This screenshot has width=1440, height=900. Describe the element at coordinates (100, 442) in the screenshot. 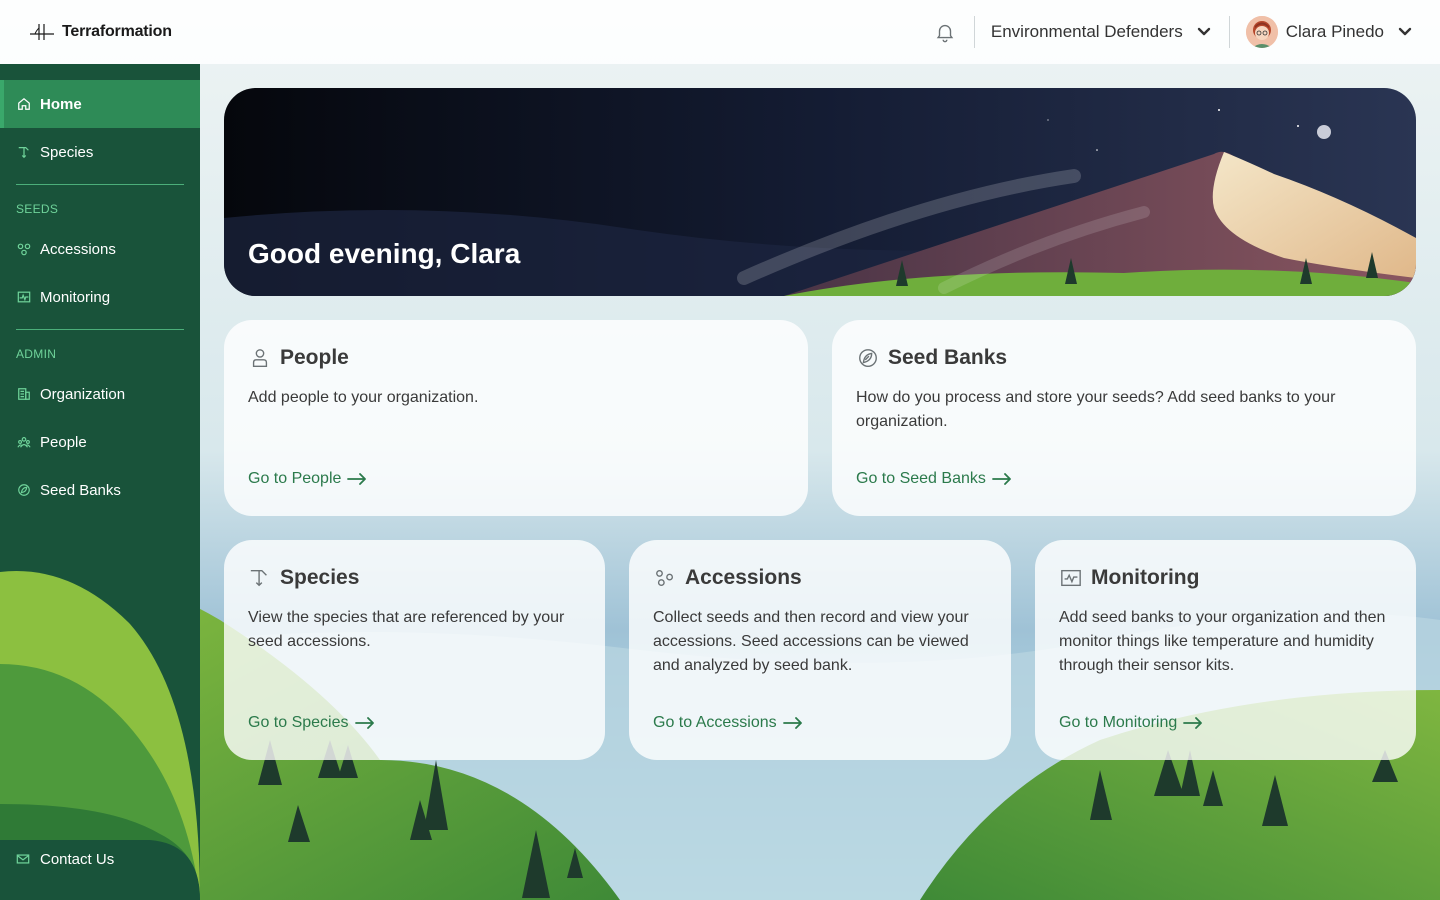

I see `sidebar-item-people: People` at that location.